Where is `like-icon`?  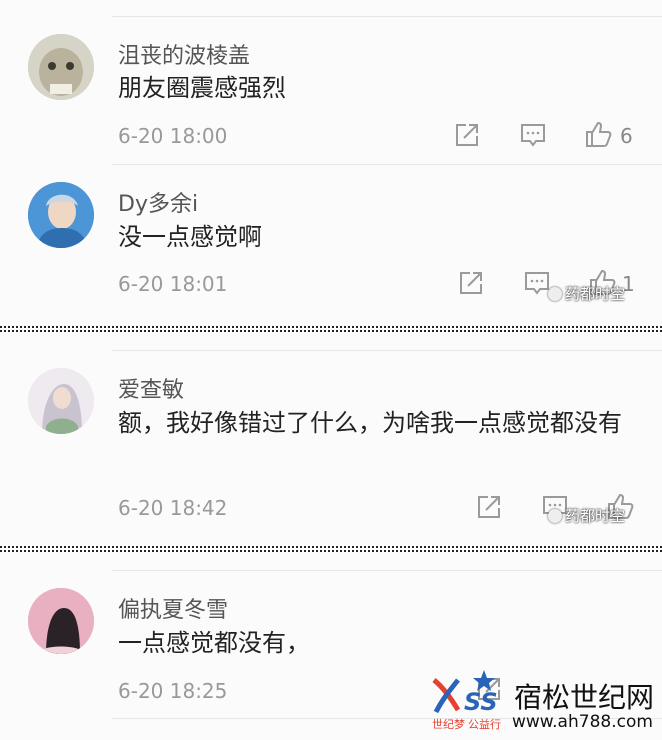 like-icon is located at coordinates (598, 134).